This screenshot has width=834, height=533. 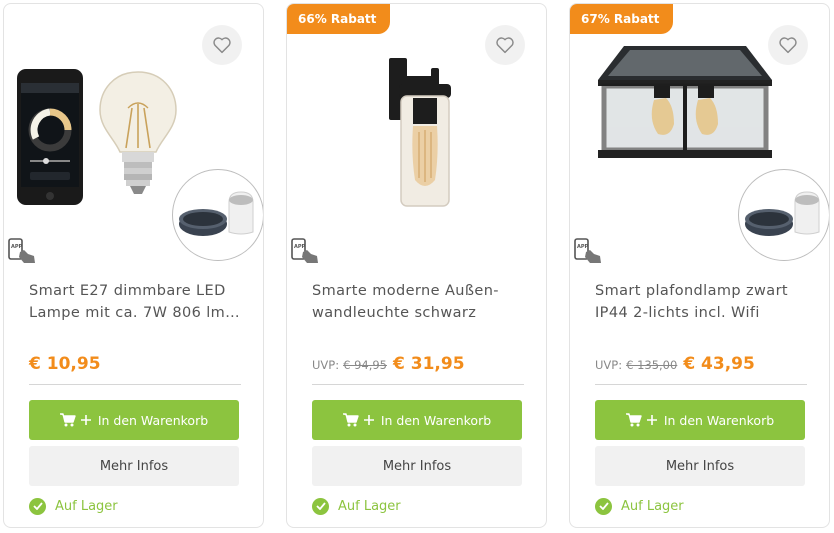 What do you see at coordinates (138, 132) in the screenshot?
I see `bulb-image` at bounding box center [138, 132].